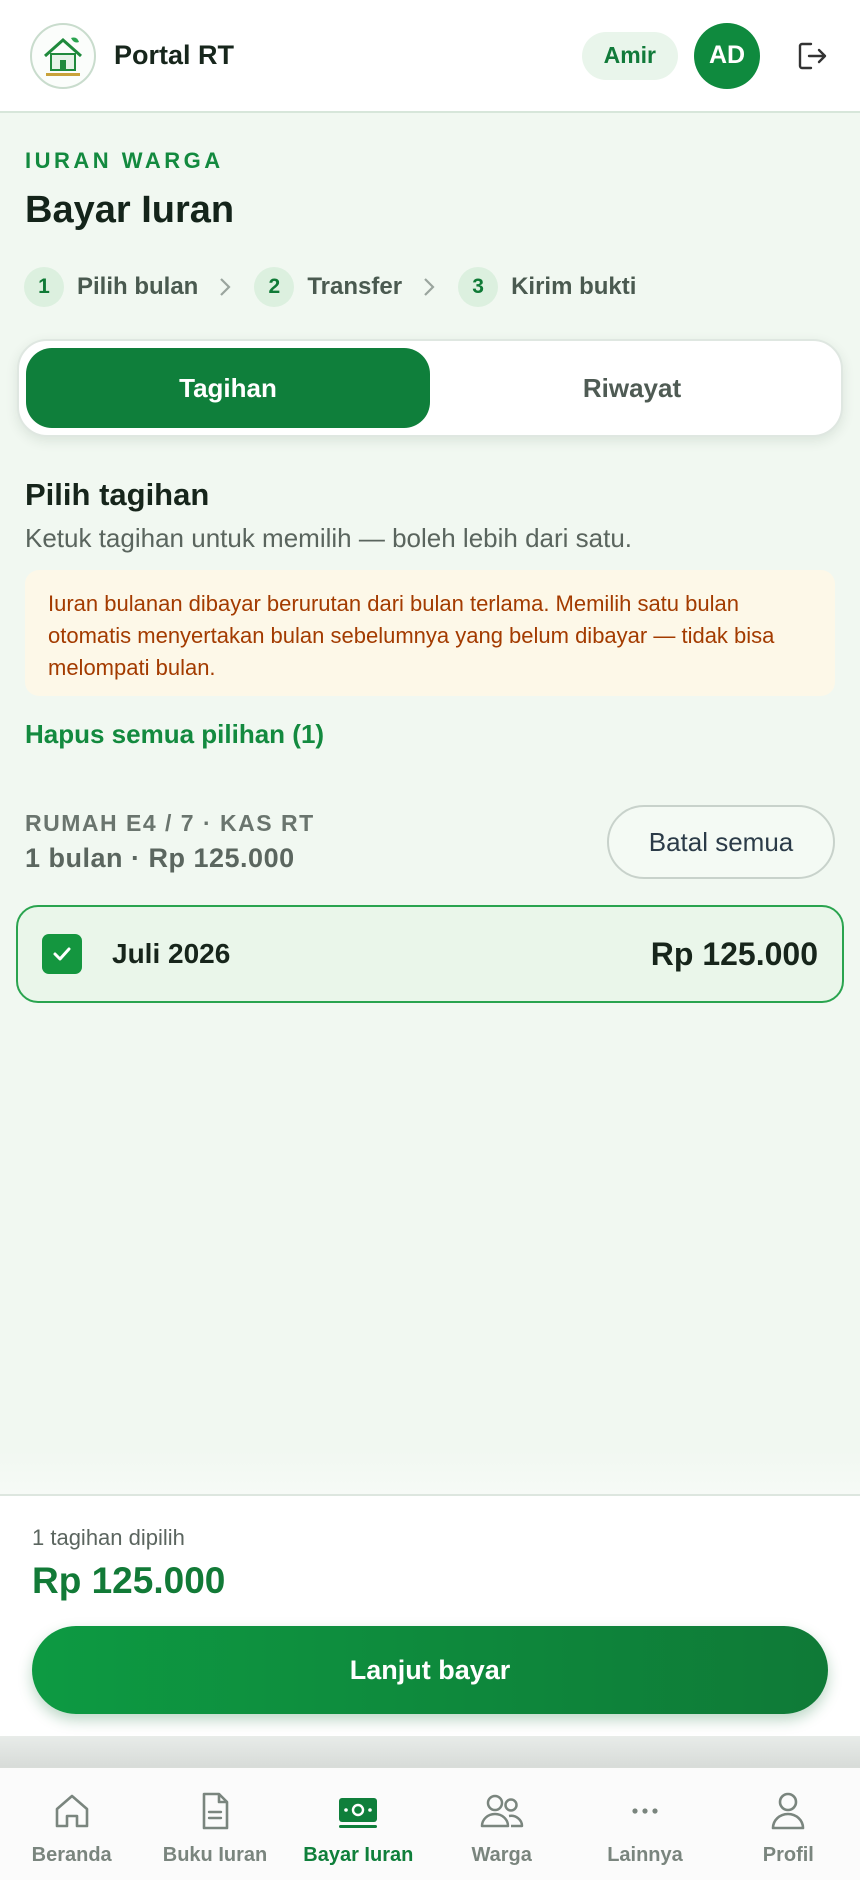 This screenshot has width=860, height=1880. Describe the element at coordinates (574, 286) in the screenshot. I see `step-label: Kirim bukti` at that location.